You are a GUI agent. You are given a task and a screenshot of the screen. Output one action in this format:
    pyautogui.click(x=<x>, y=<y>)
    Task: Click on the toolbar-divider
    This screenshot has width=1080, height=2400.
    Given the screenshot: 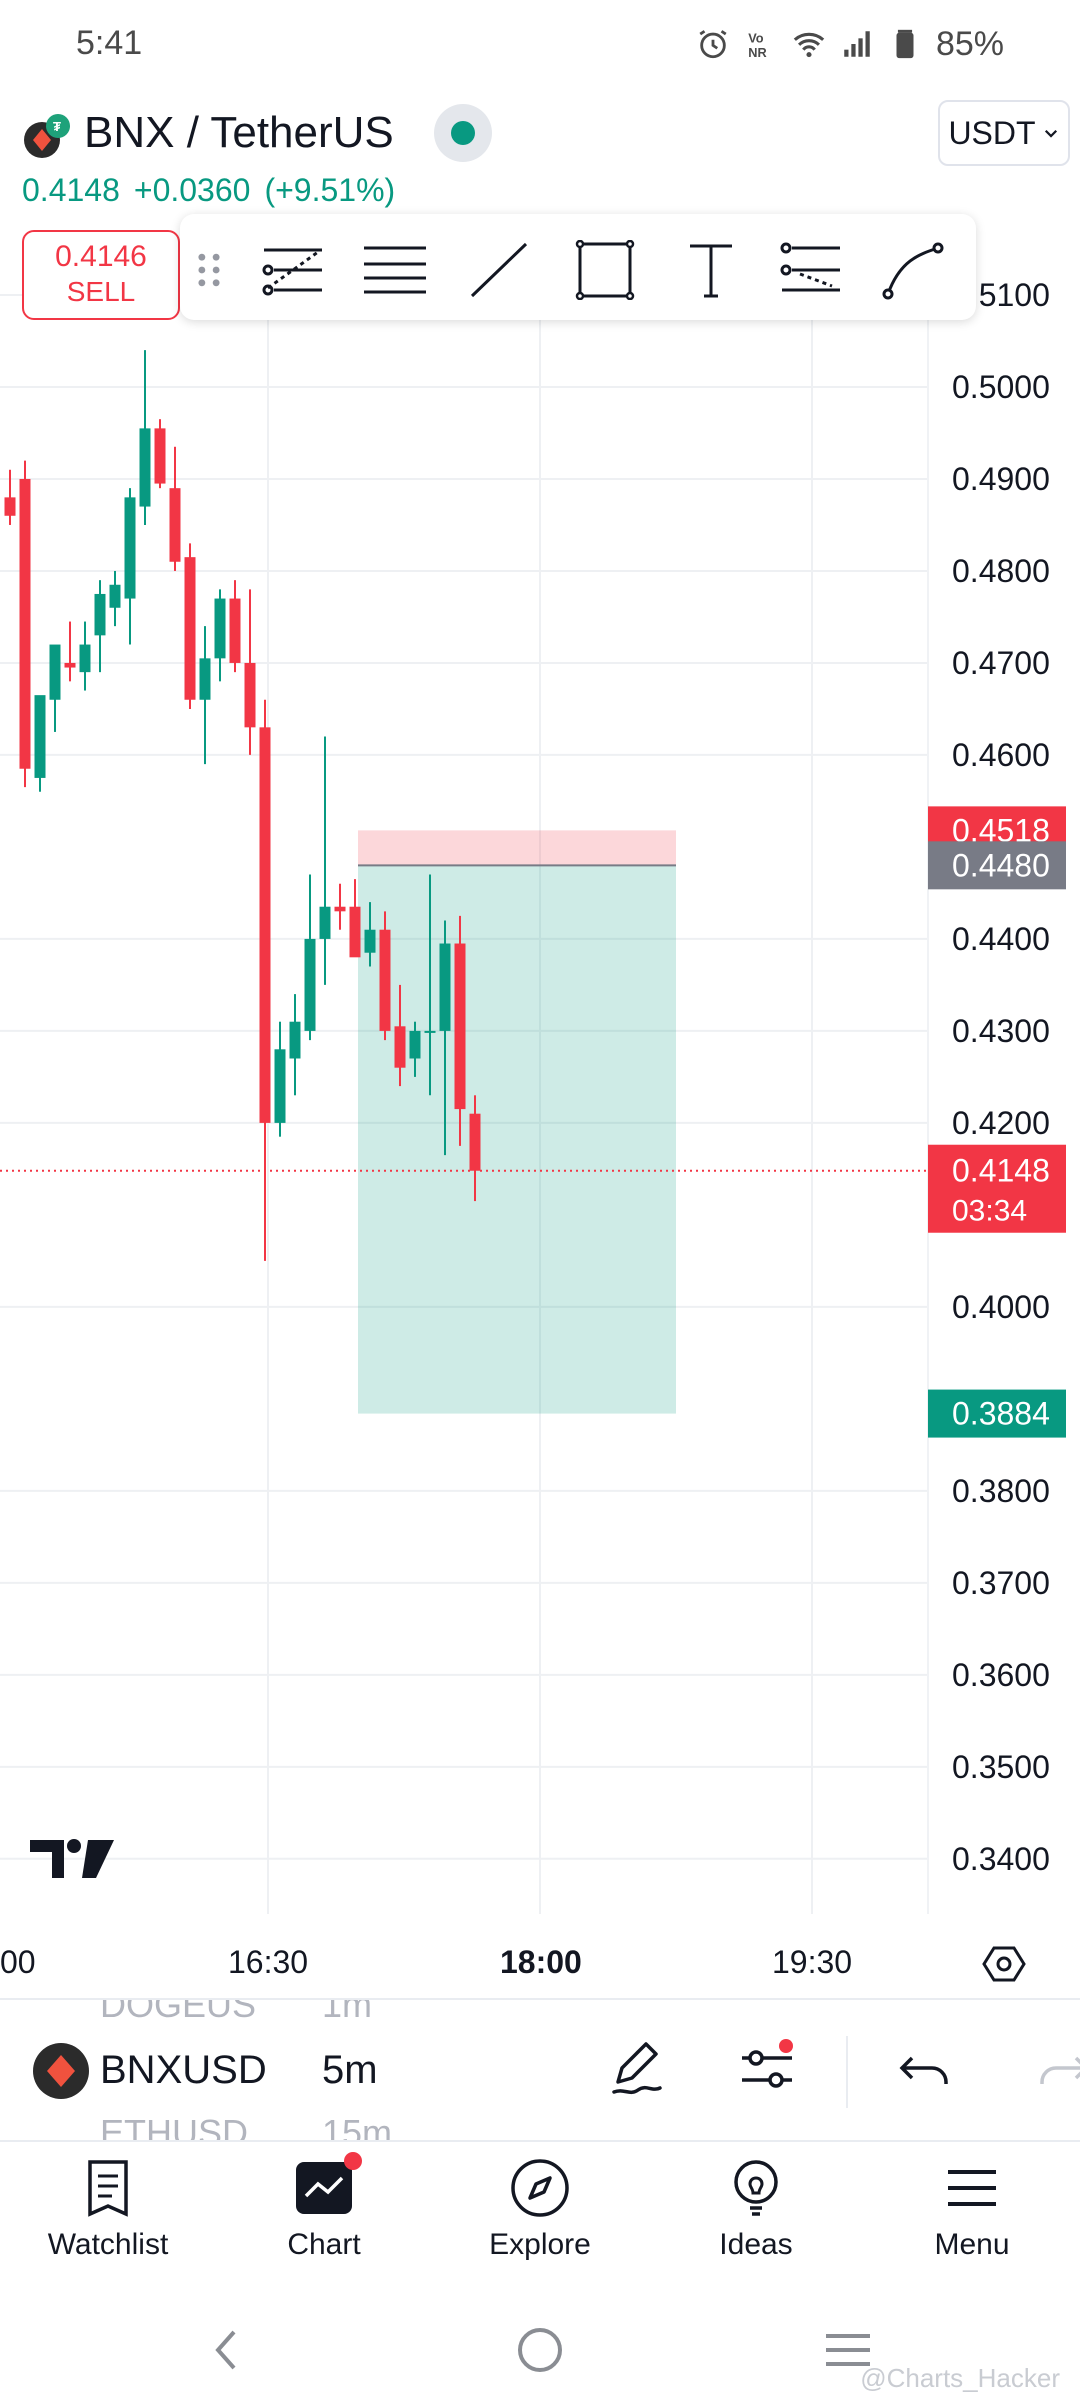 What is the action you would take?
    pyautogui.click(x=847, y=2072)
    